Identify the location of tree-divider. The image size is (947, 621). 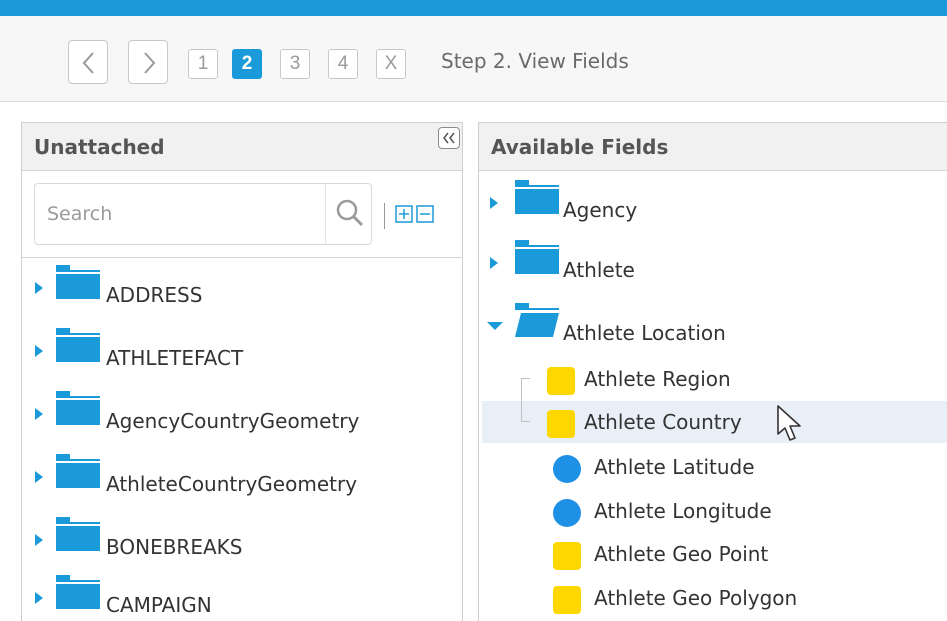
(242, 257).